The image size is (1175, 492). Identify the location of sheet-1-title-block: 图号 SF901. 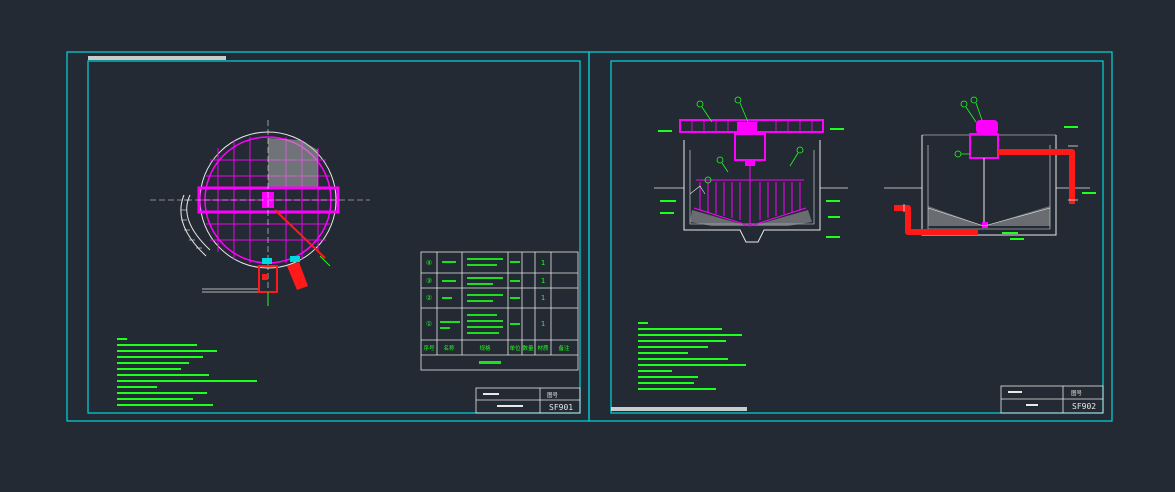
(528, 400).